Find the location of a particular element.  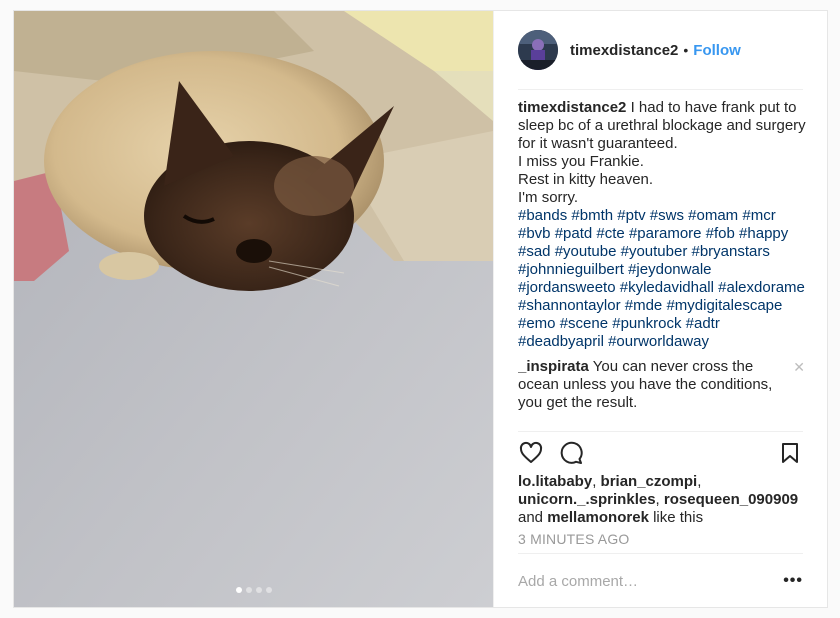

more-options-icon: ••• is located at coordinates (793, 581).